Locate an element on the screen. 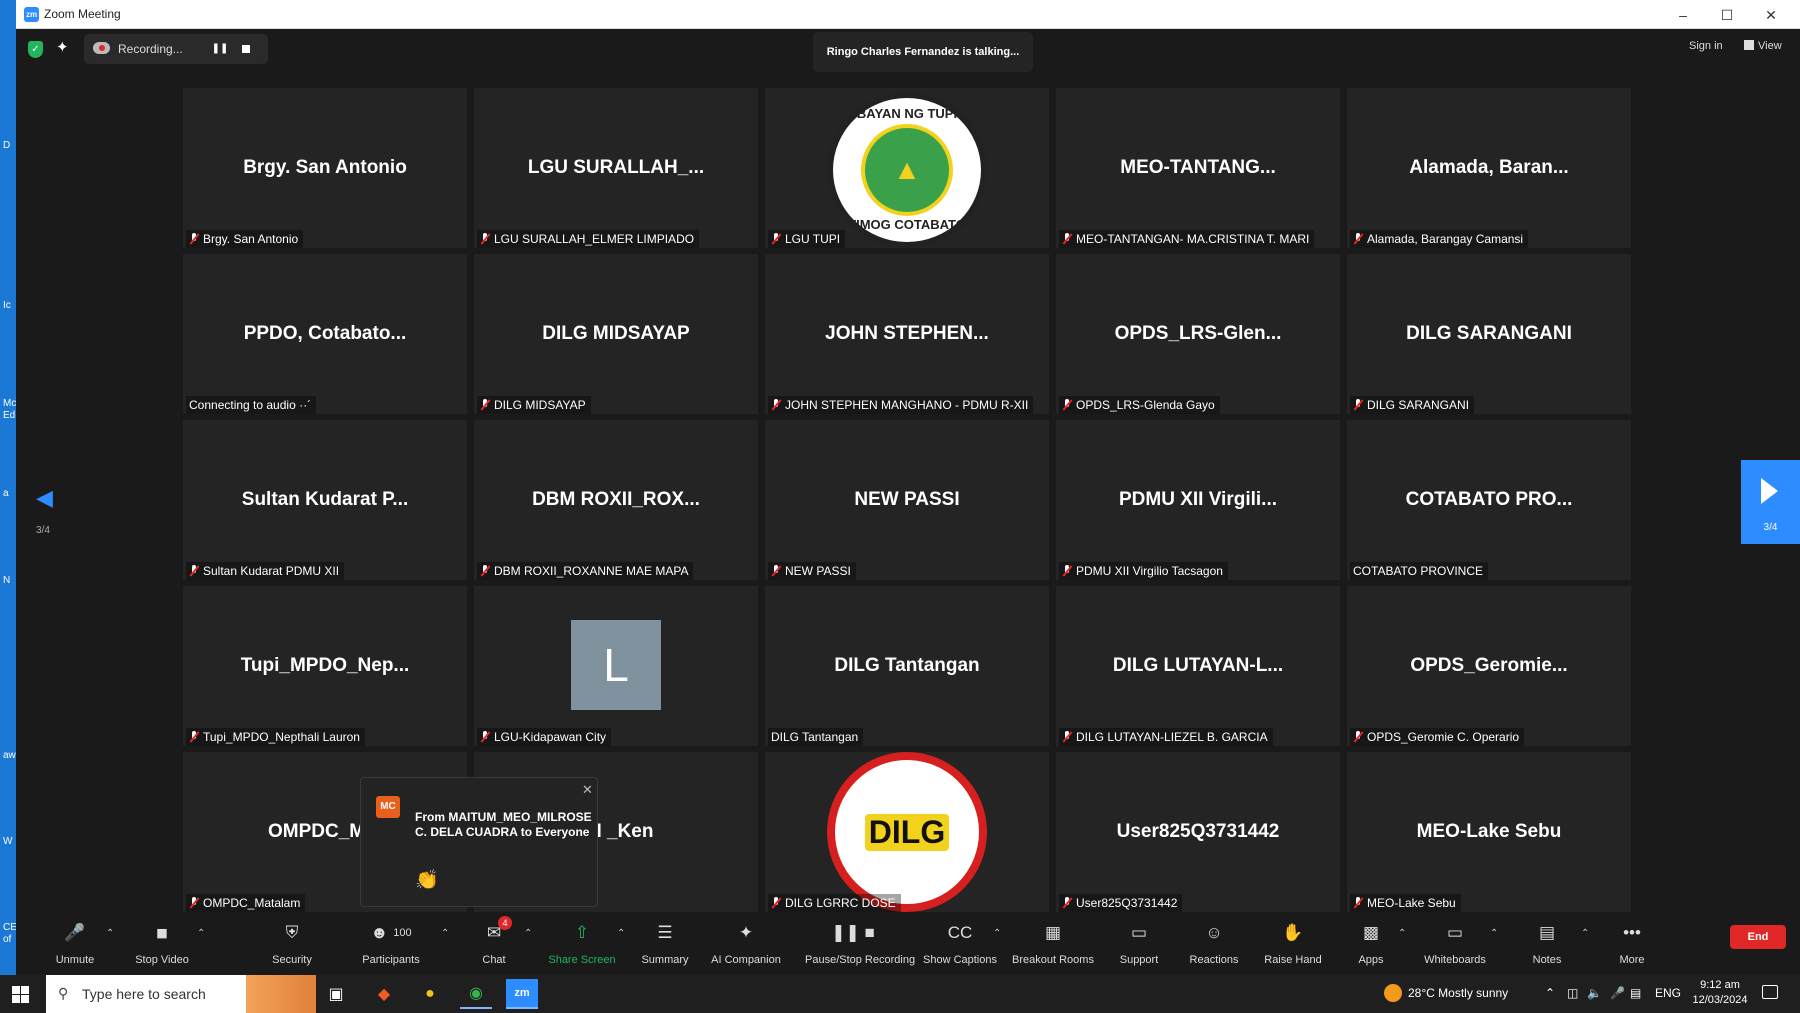  participant-tile: Brgy. San Antonio Brgy. San Antonio is located at coordinates (325, 168).